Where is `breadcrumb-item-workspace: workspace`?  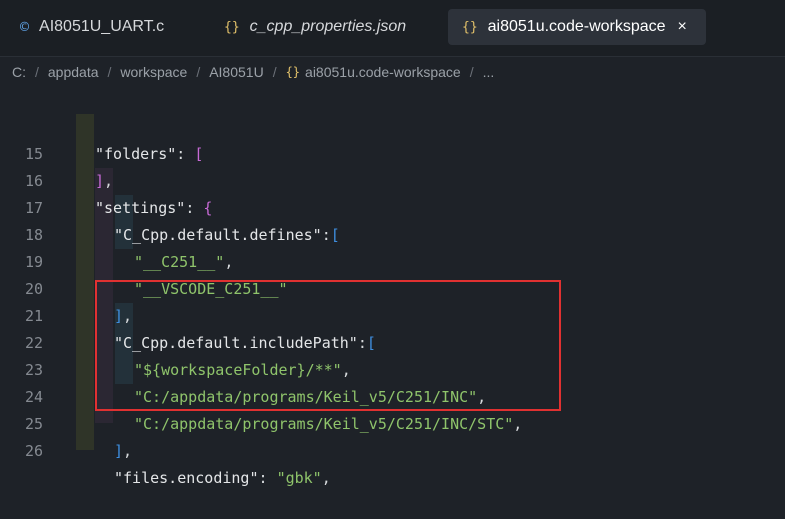 breadcrumb-item-workspace: workspace is located at coordinates (153, 72).